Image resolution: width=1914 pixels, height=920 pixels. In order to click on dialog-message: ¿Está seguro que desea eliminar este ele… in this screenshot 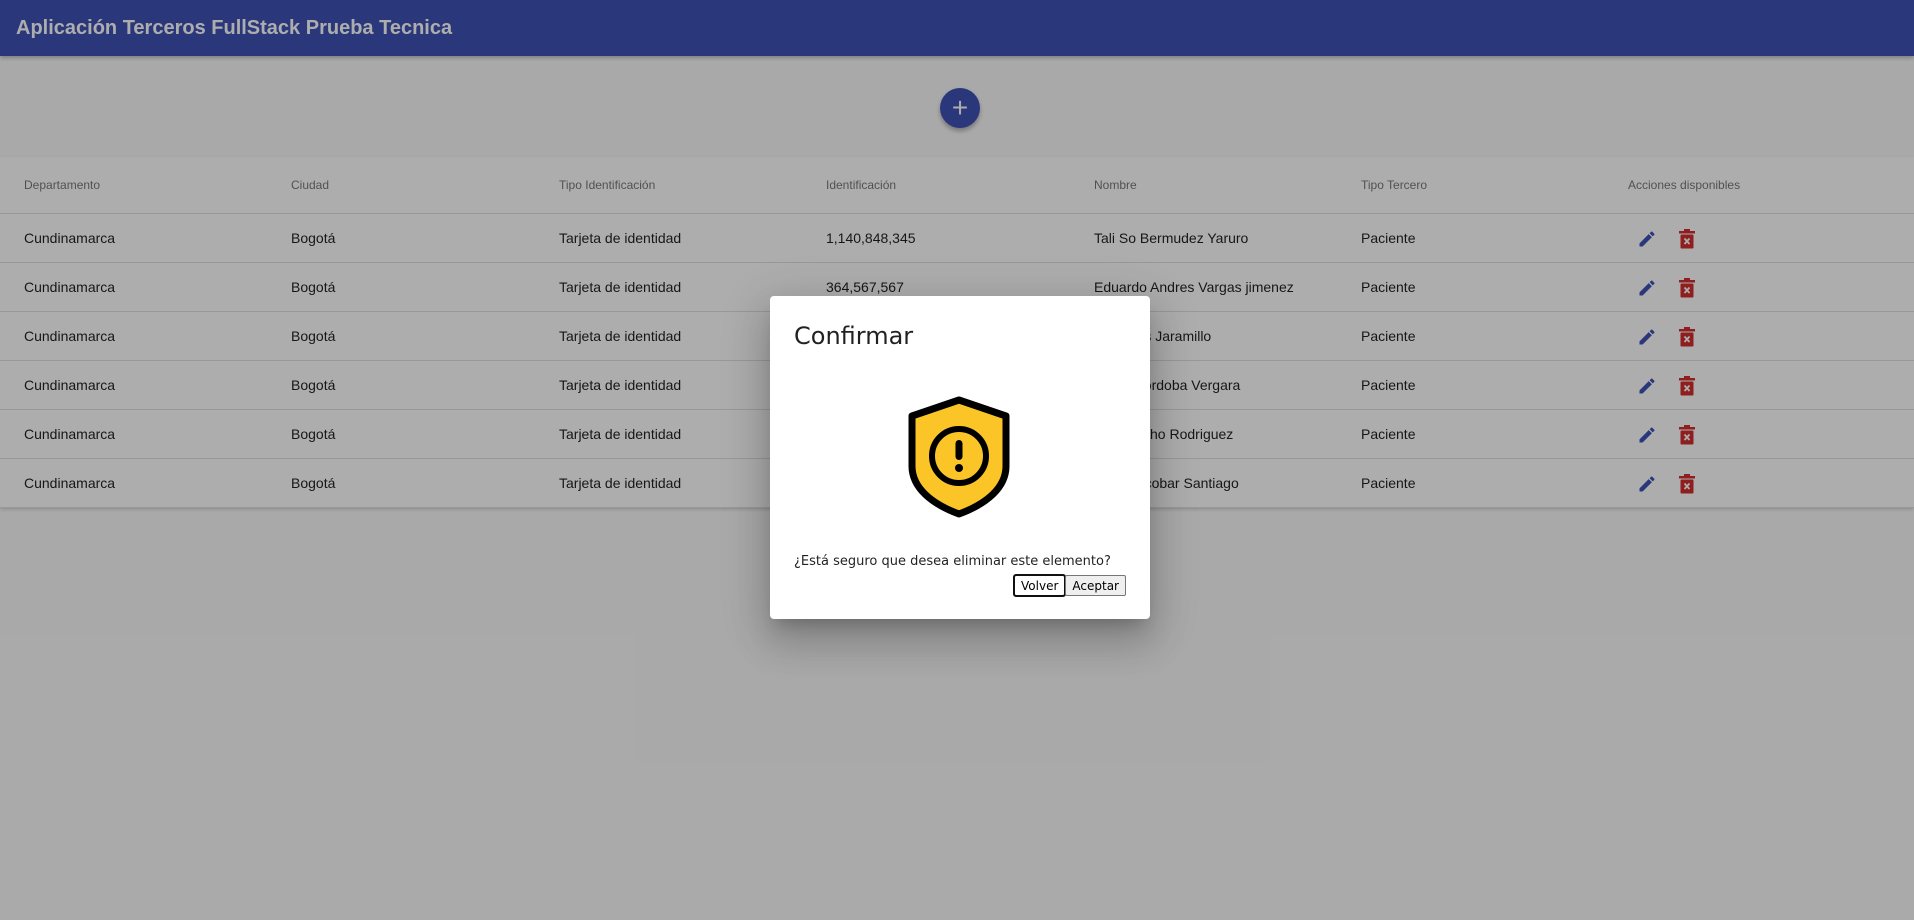, I will do `click(952, 561)`.